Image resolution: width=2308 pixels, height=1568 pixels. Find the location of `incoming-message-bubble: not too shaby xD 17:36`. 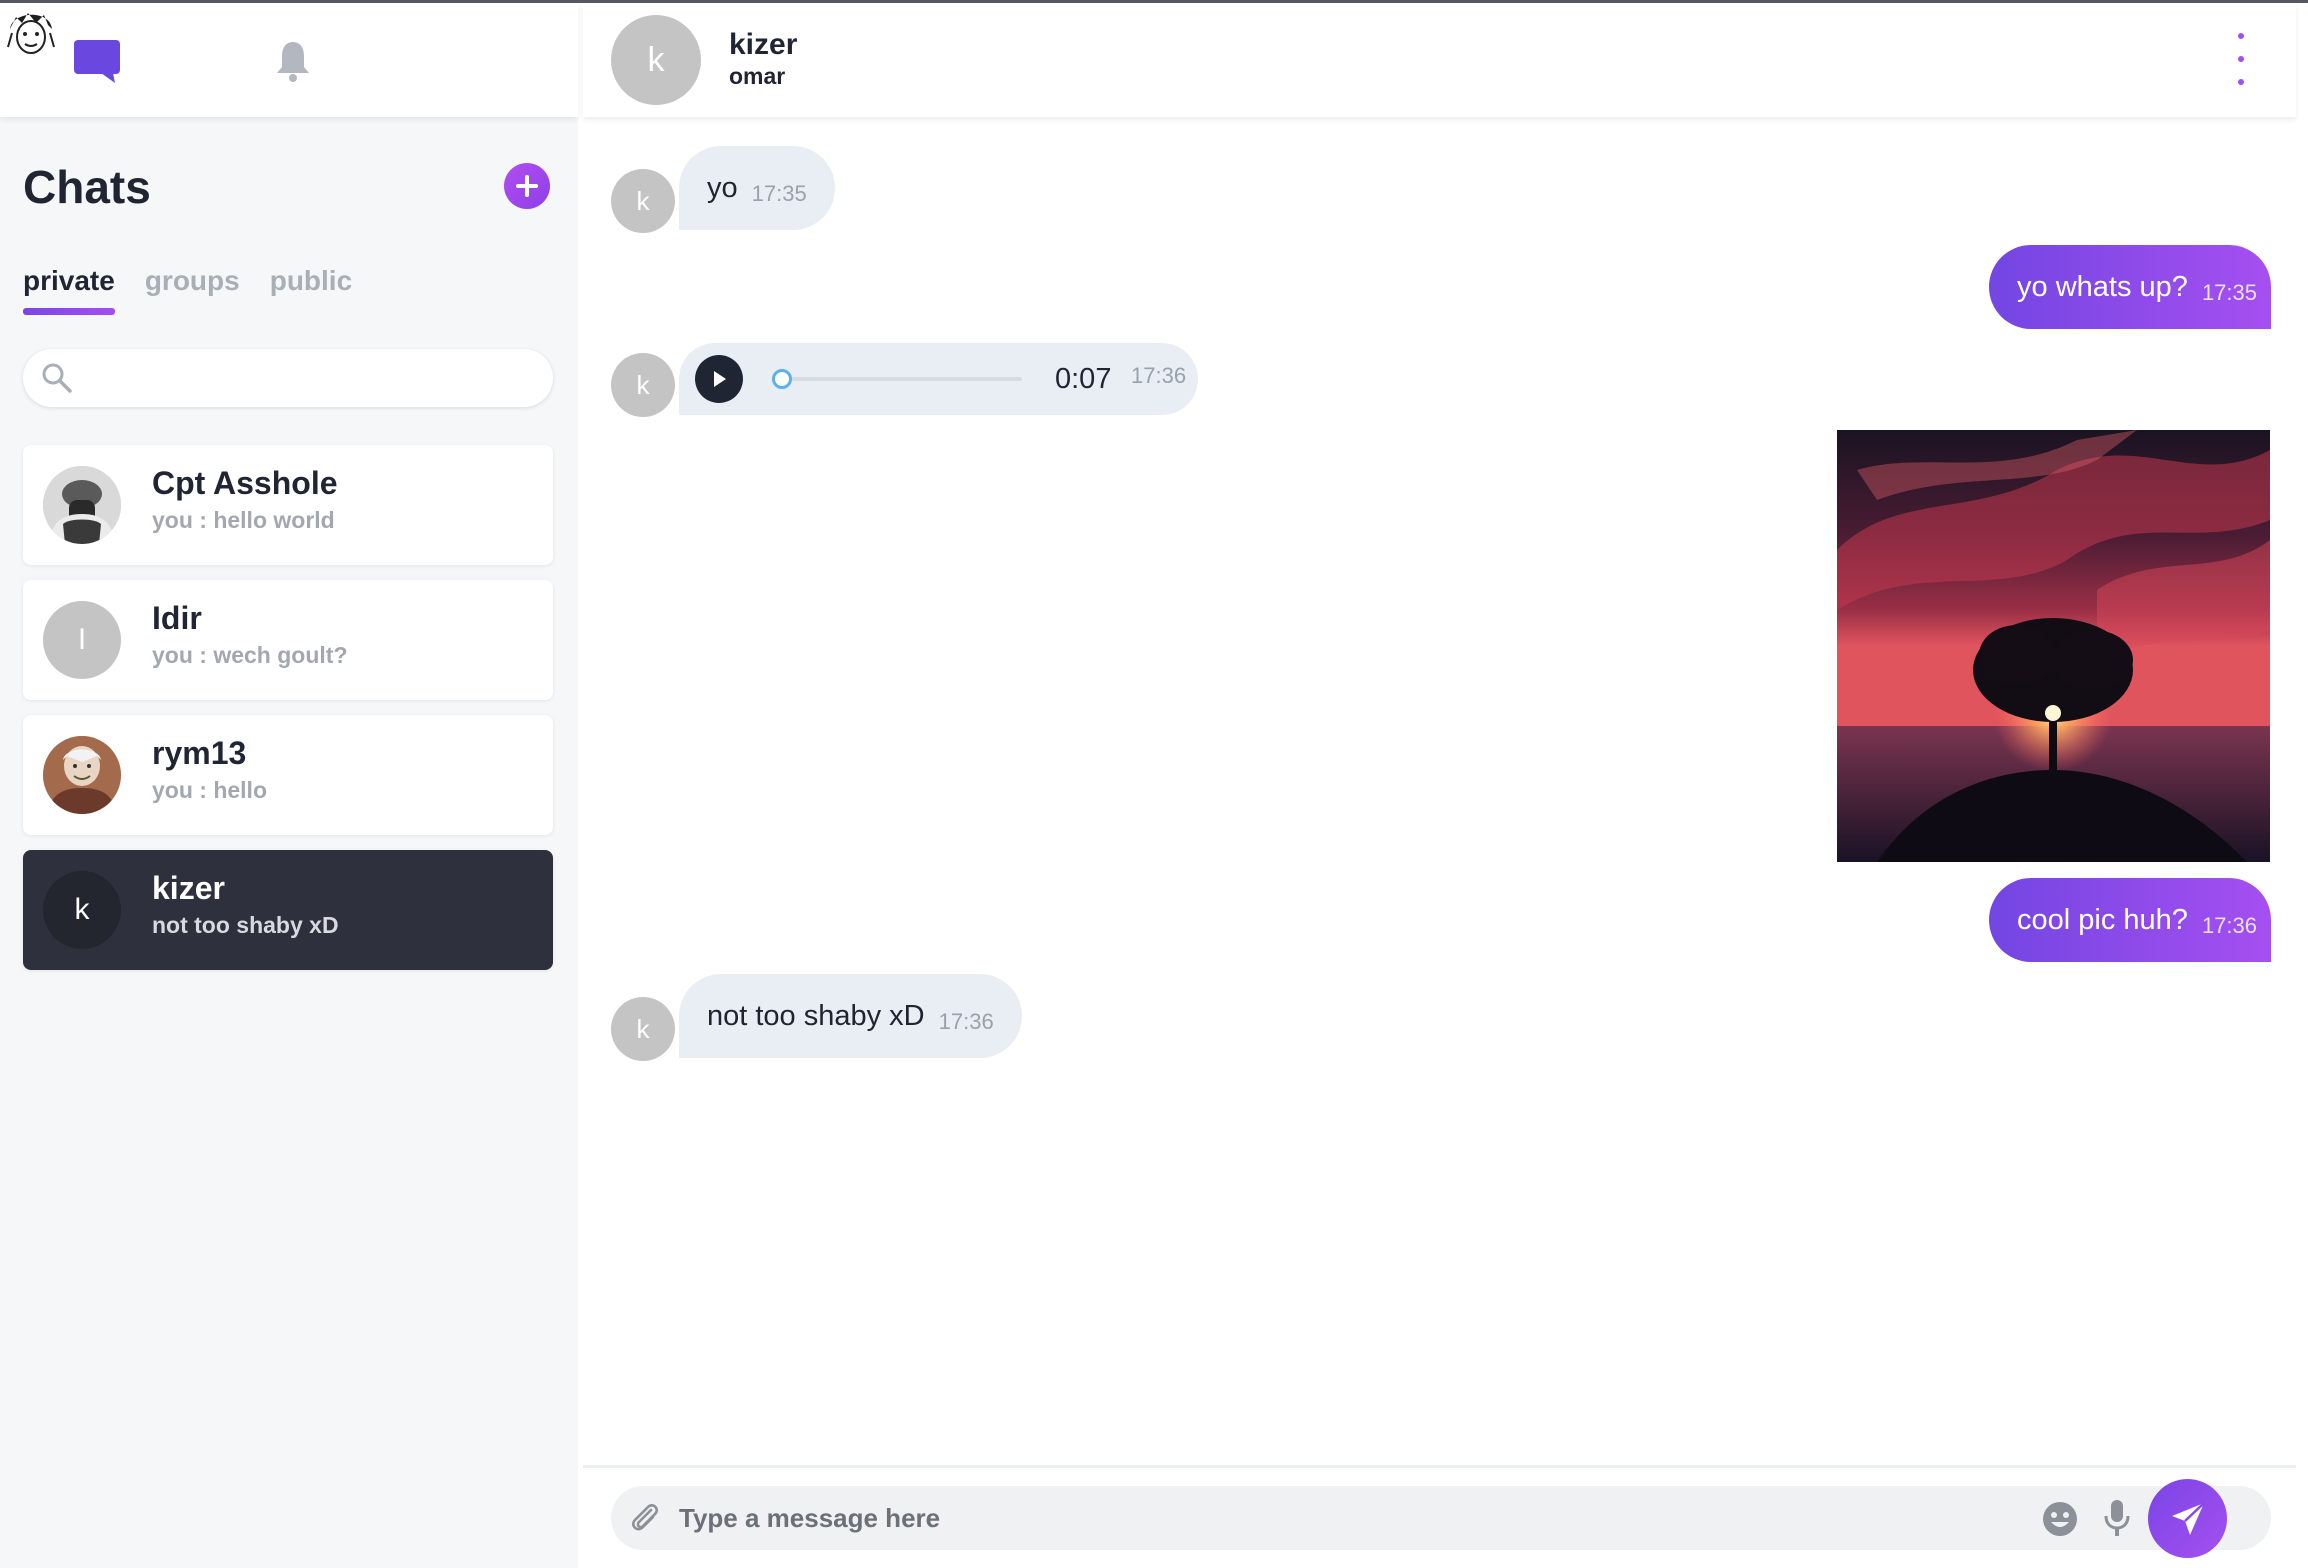

incoming-message-bubble: not too shaby xD 17:36 is located at coordinates (850, 1016).